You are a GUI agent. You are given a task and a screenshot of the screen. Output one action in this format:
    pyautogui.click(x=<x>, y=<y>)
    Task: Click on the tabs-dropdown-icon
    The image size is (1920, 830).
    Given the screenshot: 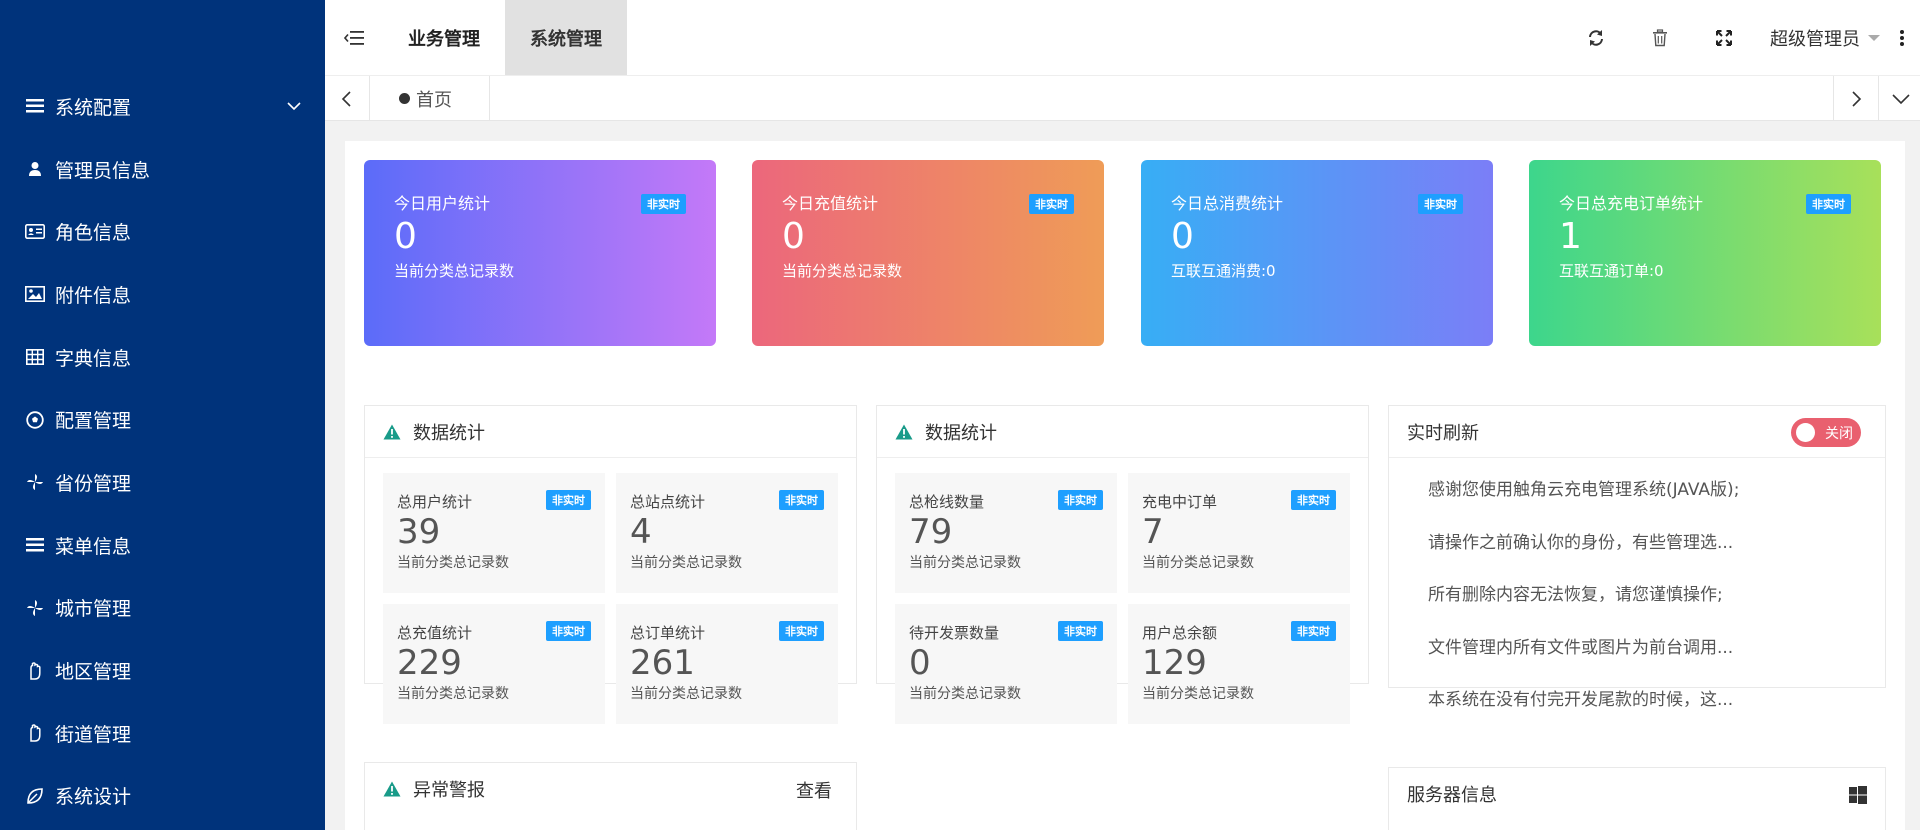 What is the action you would take?
    pyautogui.click(x=1899, y=98)
    